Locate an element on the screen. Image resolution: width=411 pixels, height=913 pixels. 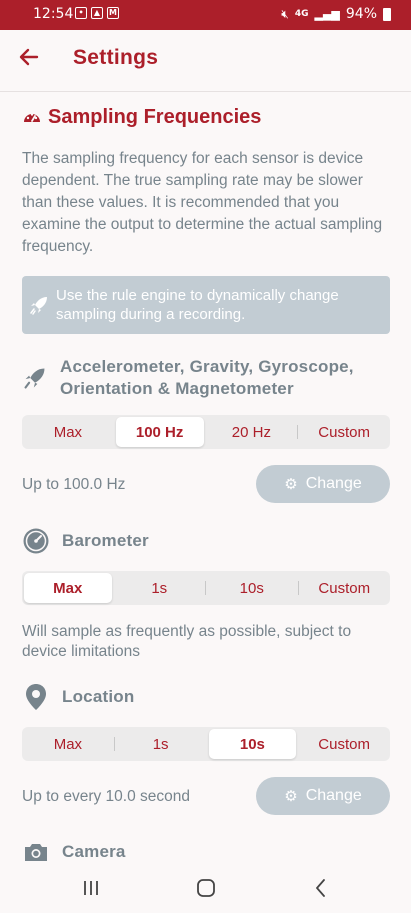
arrow-left-icon is located at coordinates (29, 57).